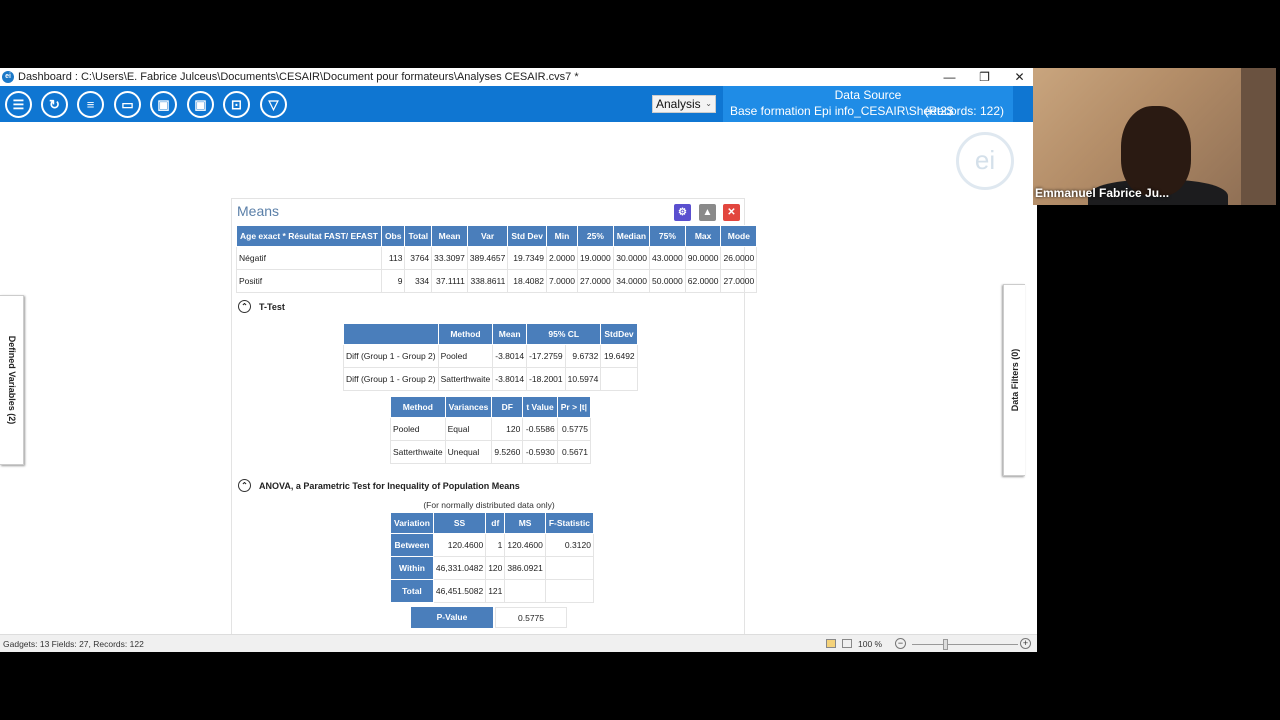 The height and width of the screenshot is (720, 1280). Describe the element at coordinates (449, 281) in the screenshot. I see `table-cell: 37.1111` at that location.